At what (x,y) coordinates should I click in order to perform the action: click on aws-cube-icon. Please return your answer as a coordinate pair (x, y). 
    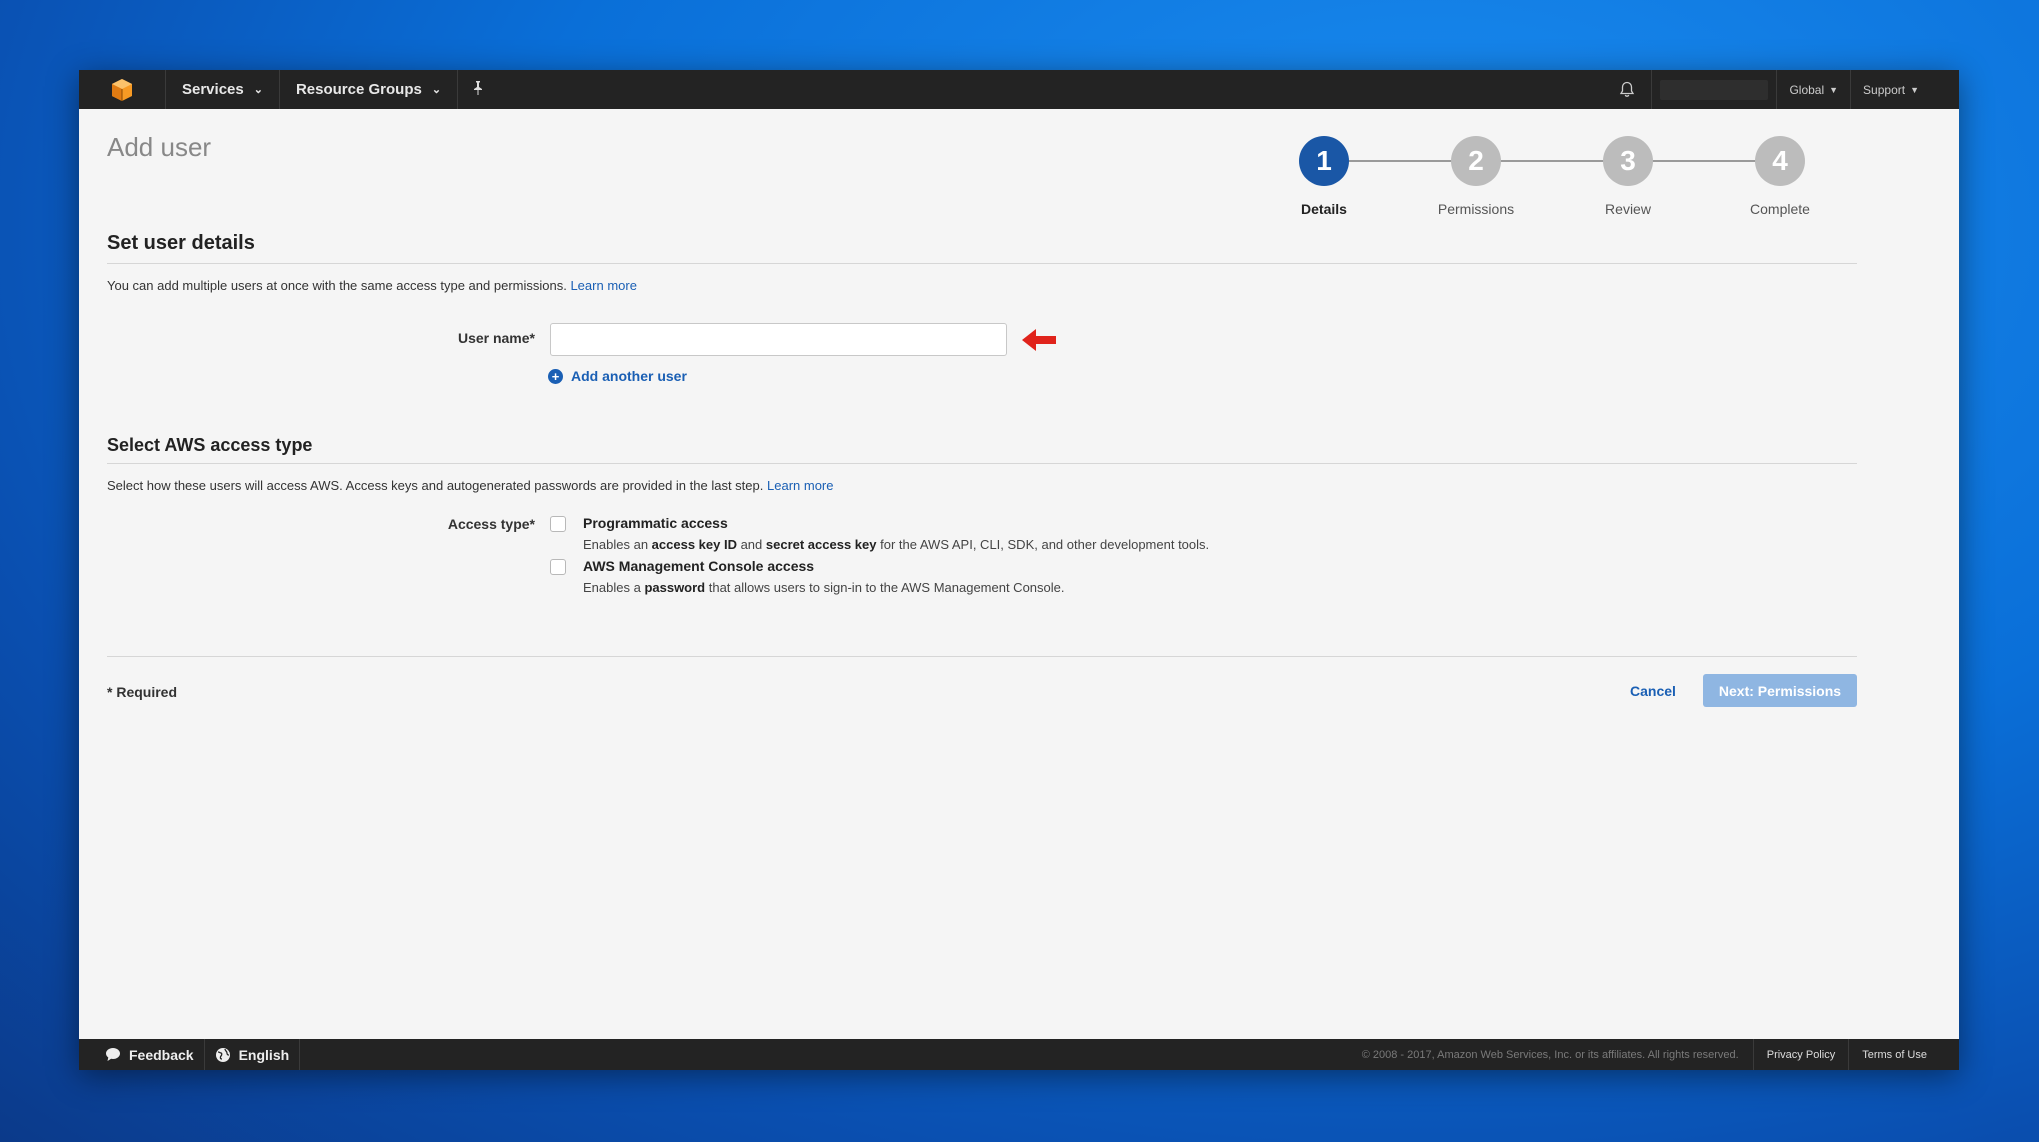
    Looking at the image, I should click on (122, 90).